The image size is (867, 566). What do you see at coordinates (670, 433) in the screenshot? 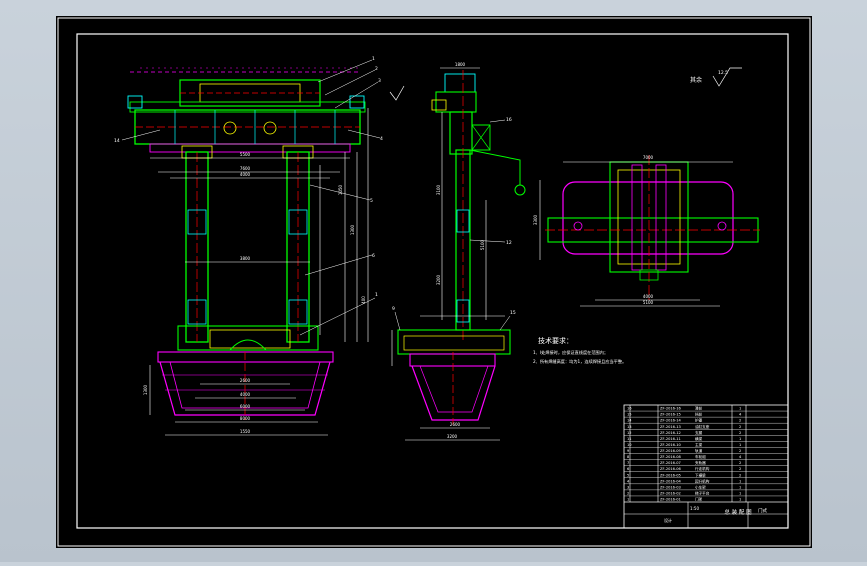
I see `title-block-cell-code: ZF-2016-12` at bounding box center [670, 433].